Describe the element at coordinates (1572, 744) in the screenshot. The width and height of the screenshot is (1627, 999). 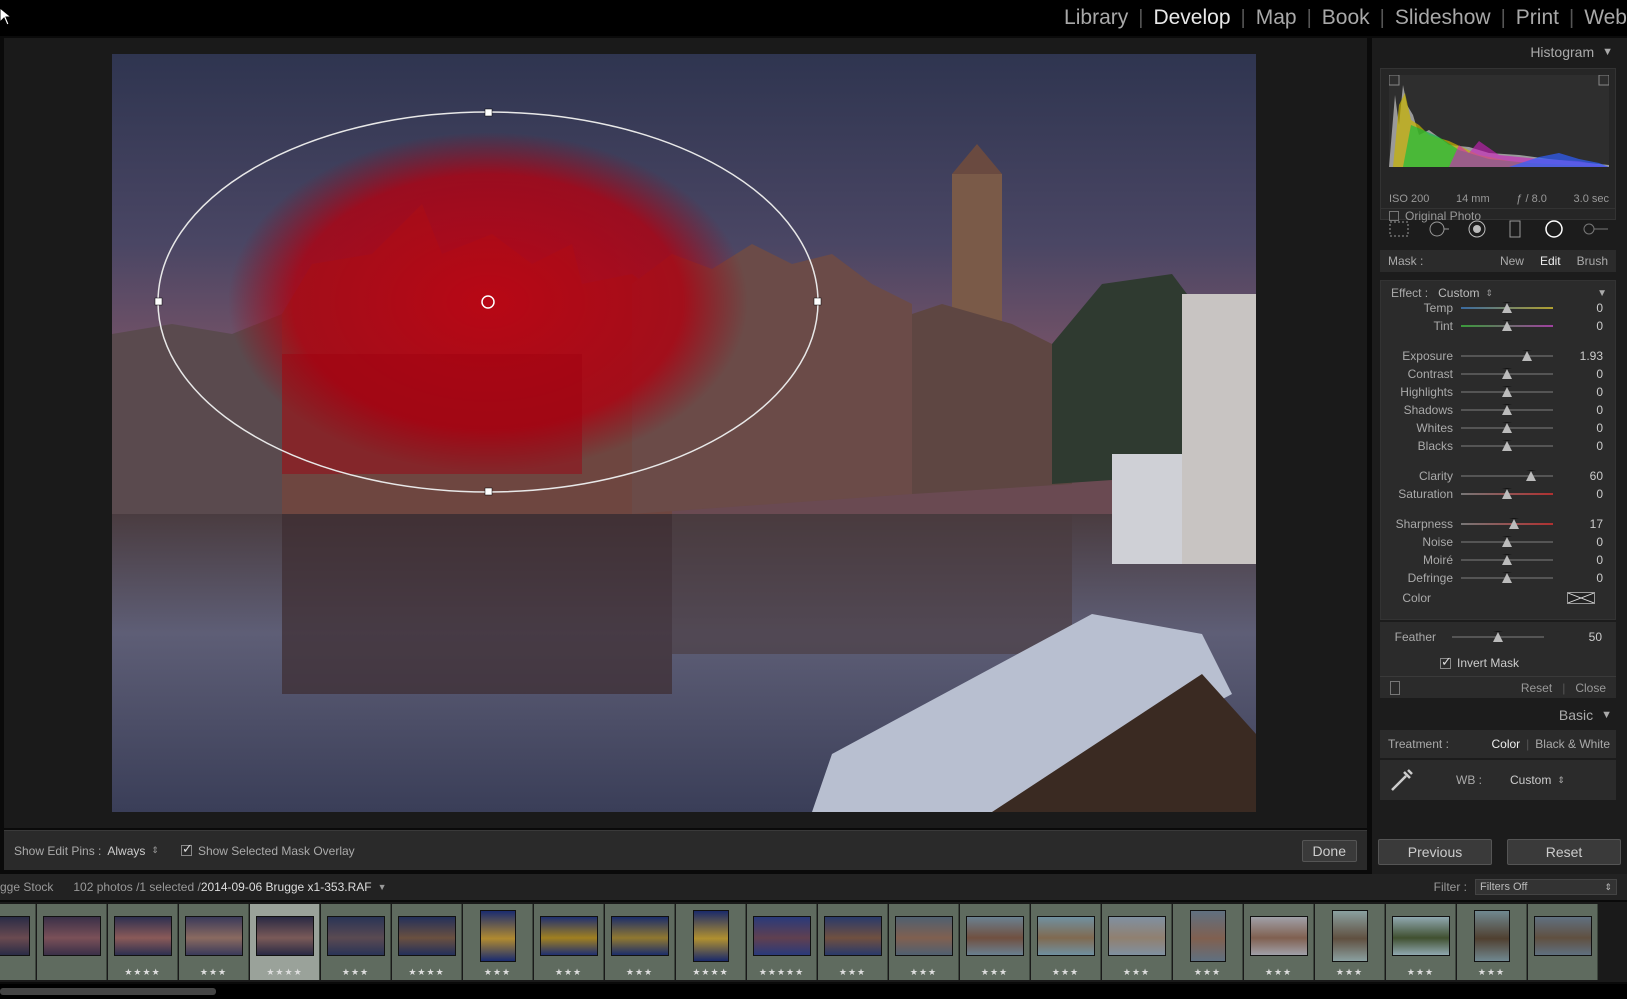
I see `treatment-bw-button: Black & White` at that location.